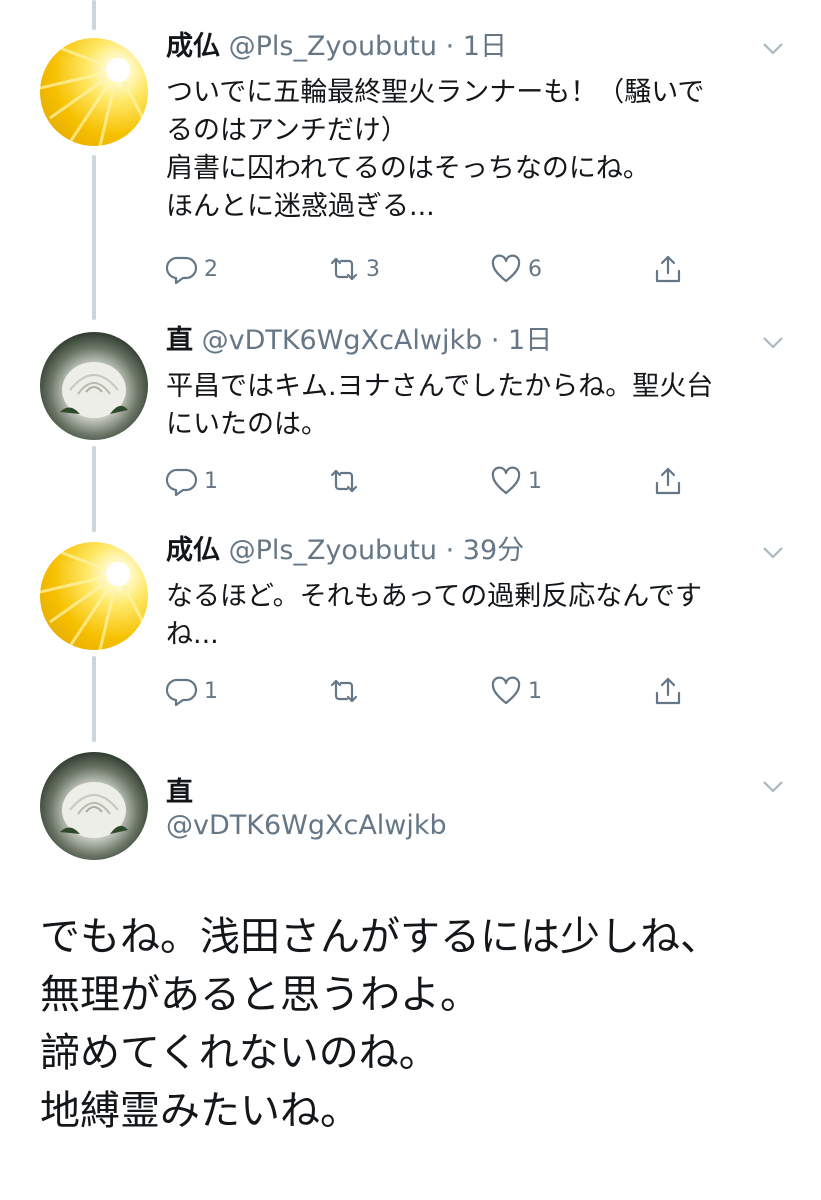  What do you see at coordinates (408, 168) in the screenshot?
I see `tweet-text-line: 肩書に囚われてるのはそっちなのにね。` at bounding box center [408, 168].